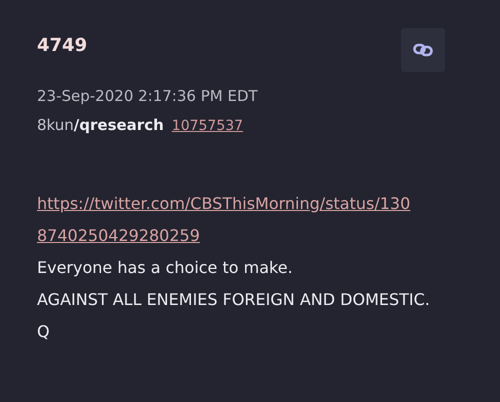  I want to click on post-id-link: 10757537, so click(208, 126).